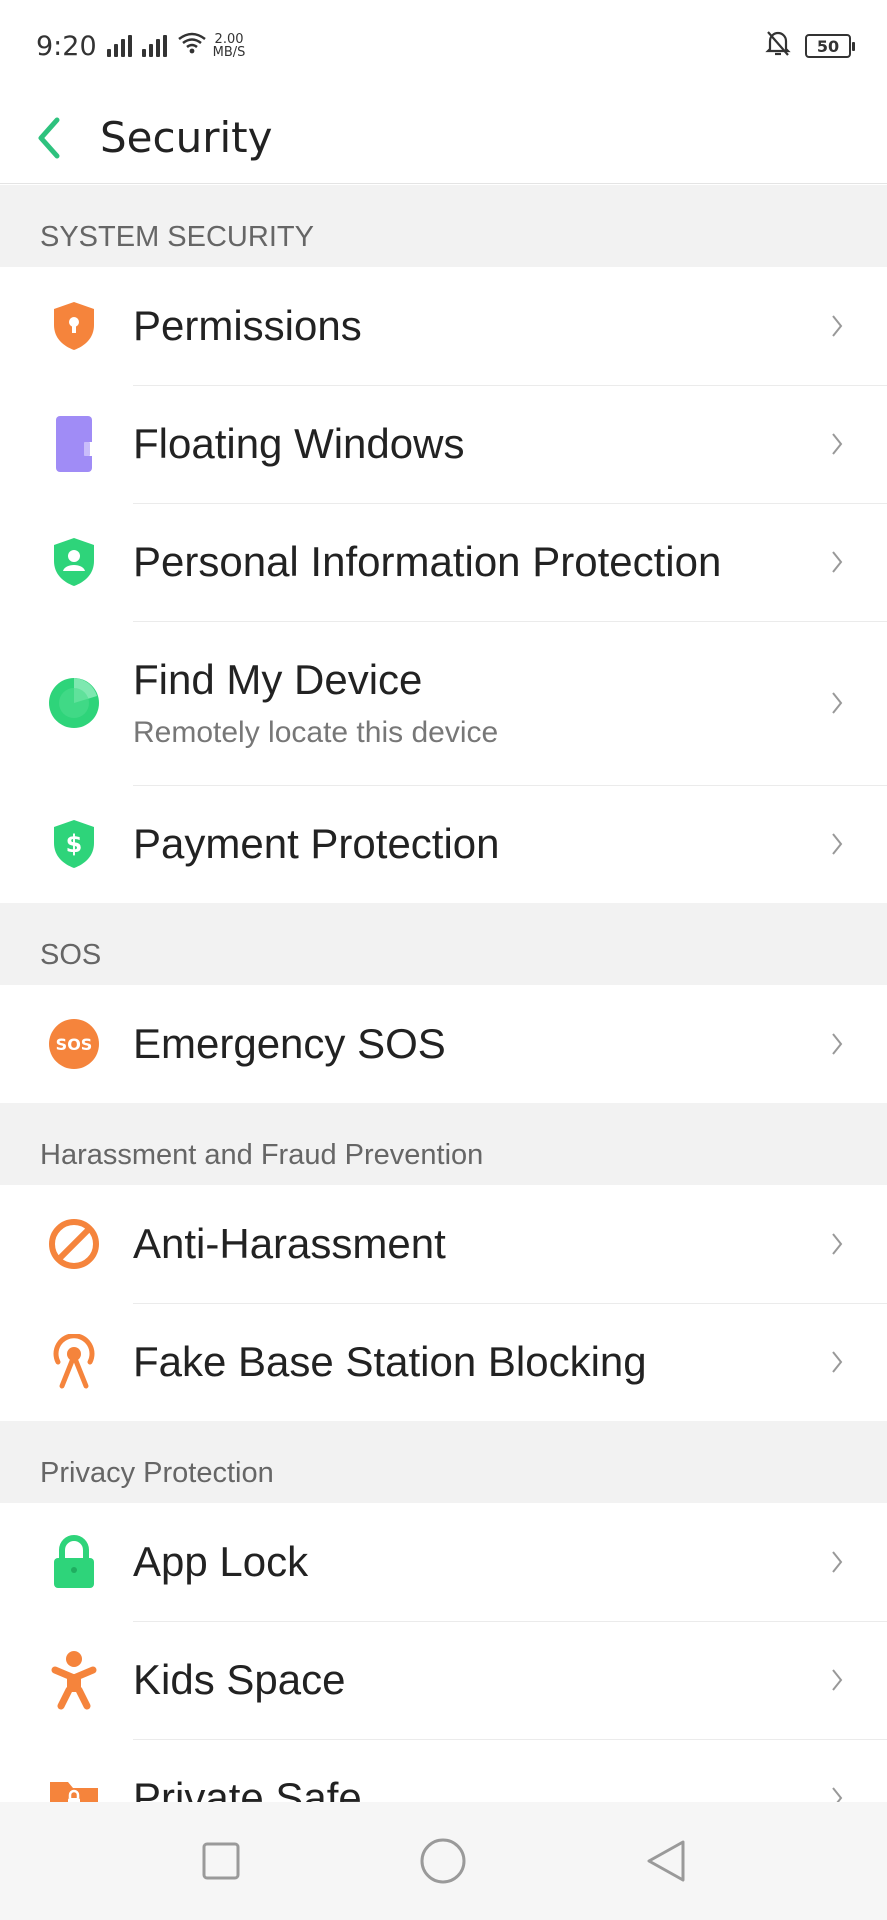 This screenshot has height=1920, width=887. I want to click on block-icon, so click(74, 1244).